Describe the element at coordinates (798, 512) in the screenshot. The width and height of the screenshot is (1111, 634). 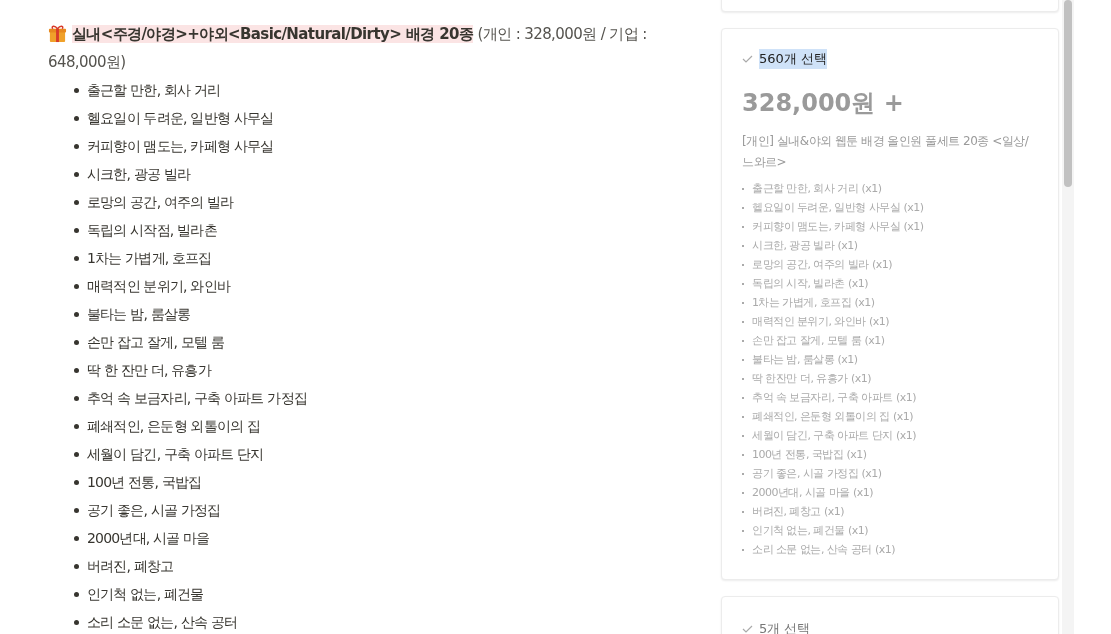
I see `option-item: 버려진, 폐창고 (x1)` at that location.